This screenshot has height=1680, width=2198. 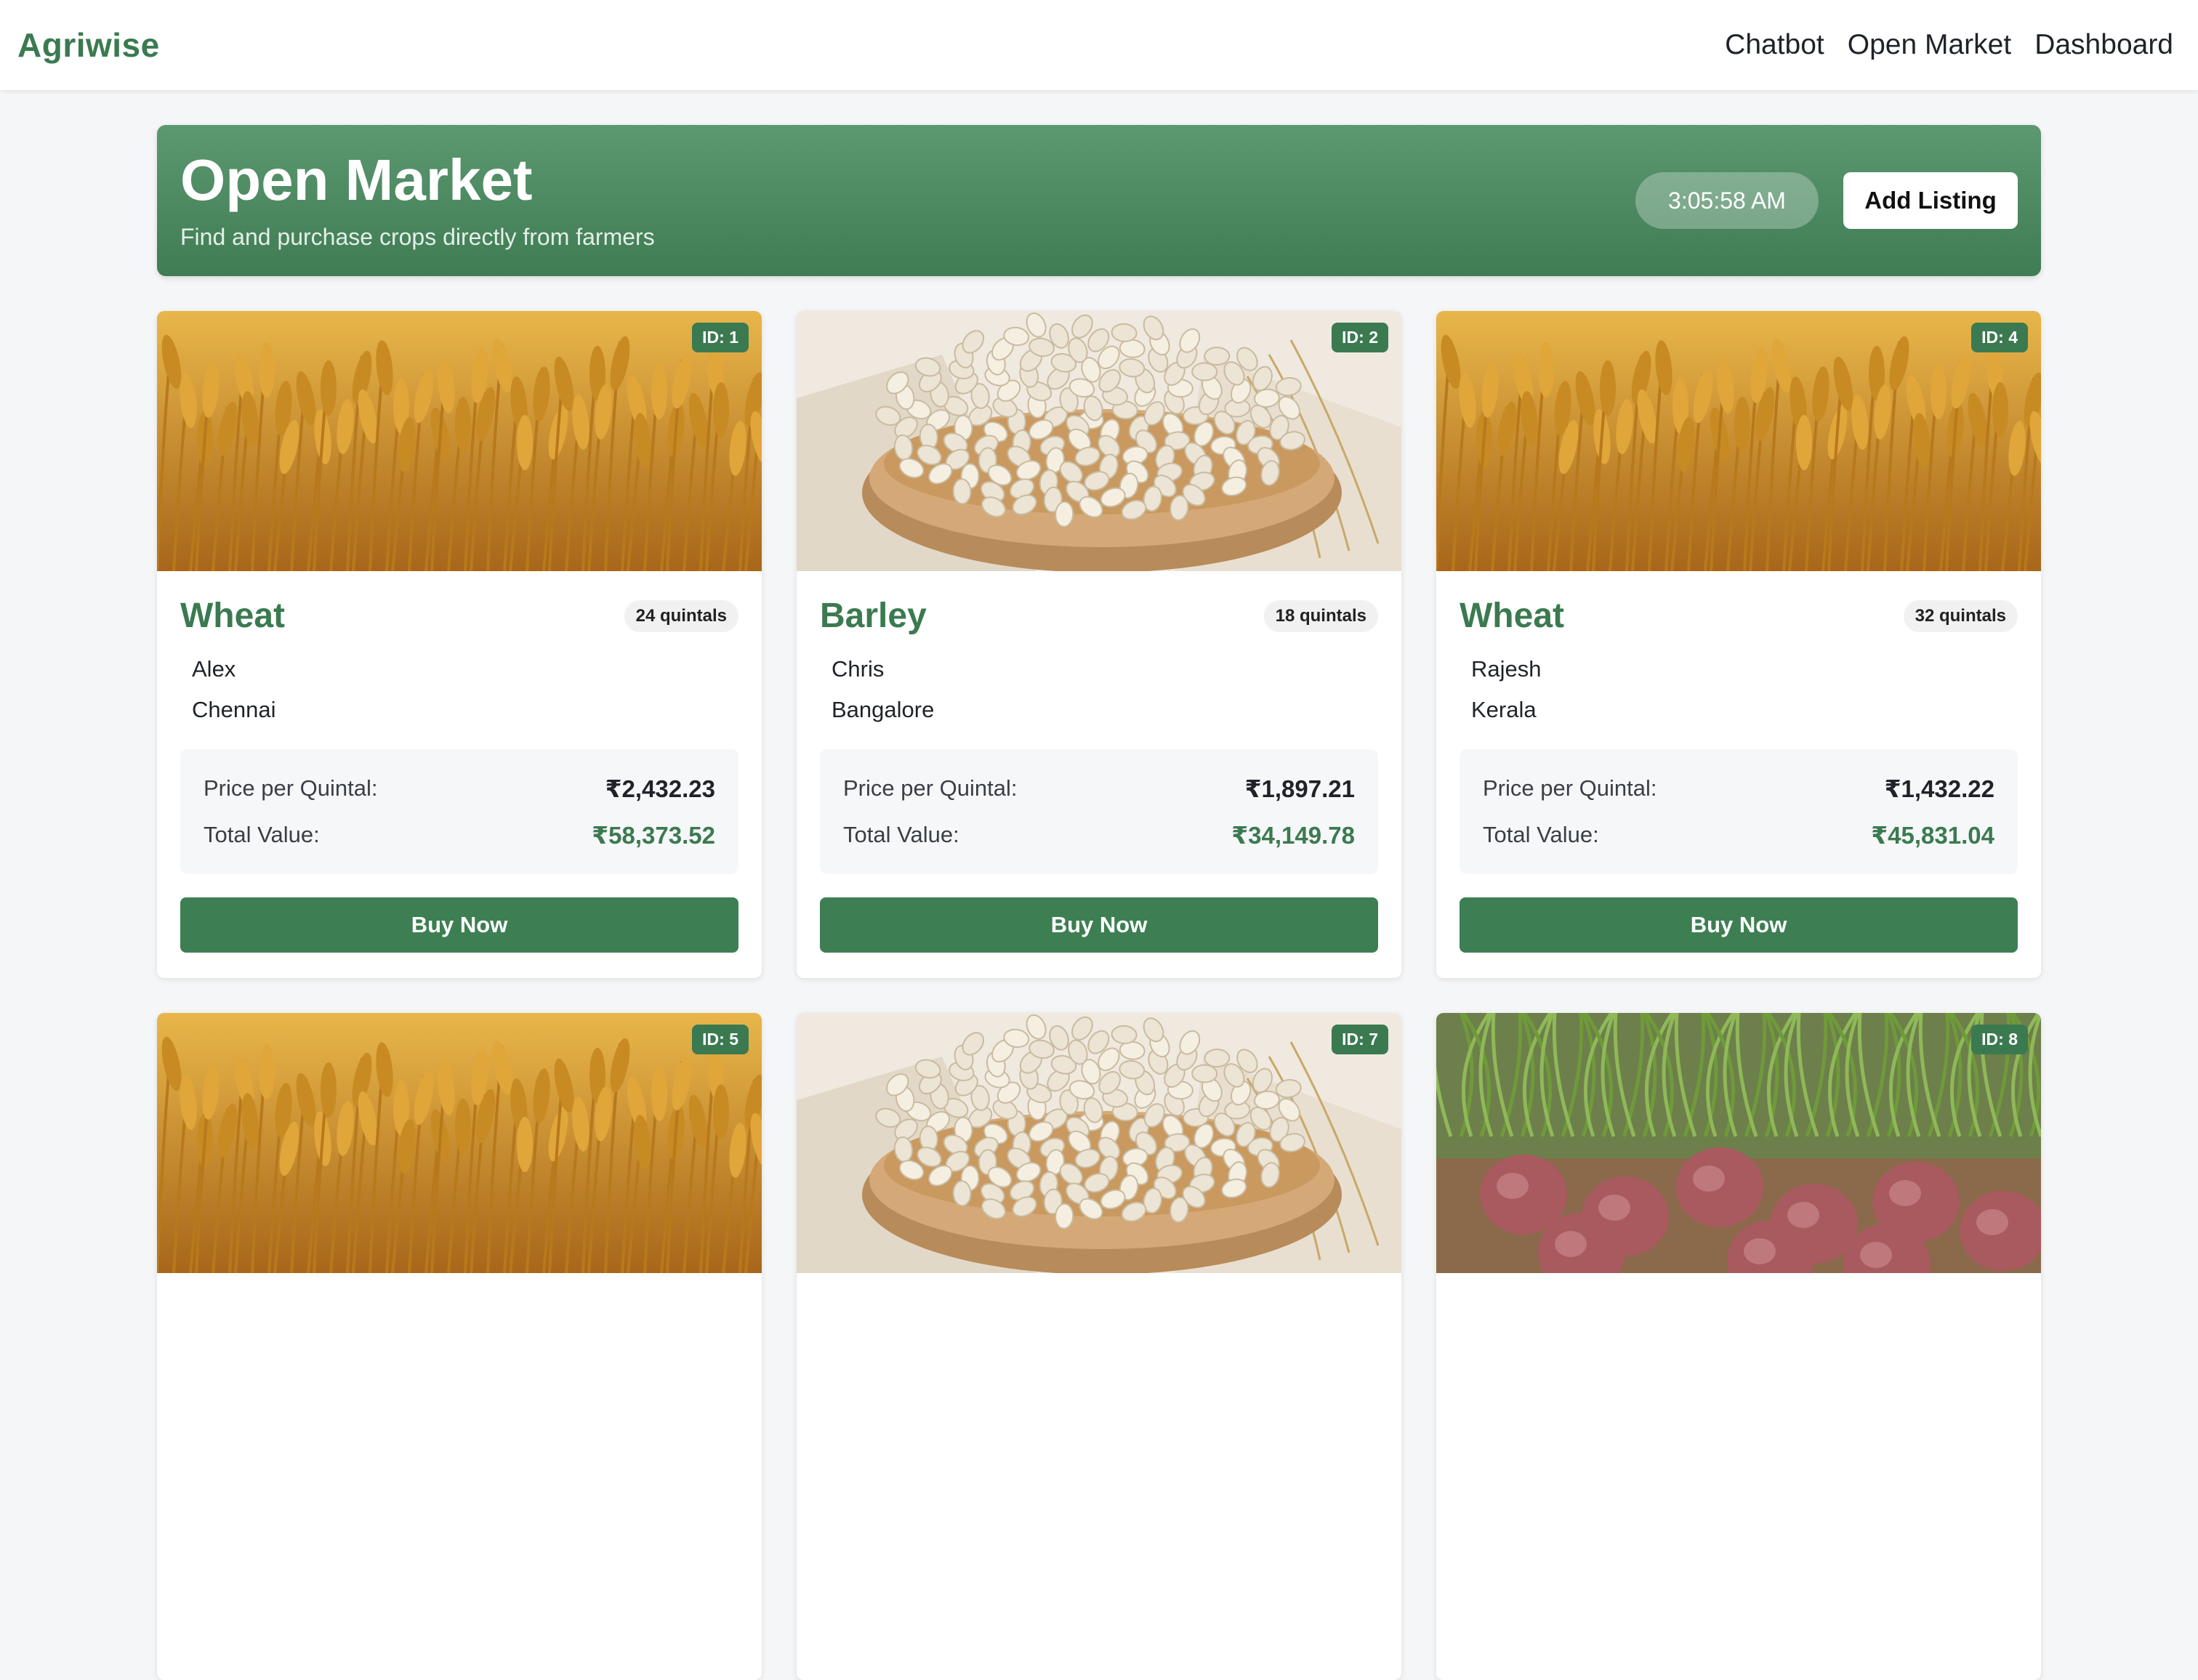 I want to click on total-row: Total Value: ₹34,149.78, so click(x=1099, y=835).